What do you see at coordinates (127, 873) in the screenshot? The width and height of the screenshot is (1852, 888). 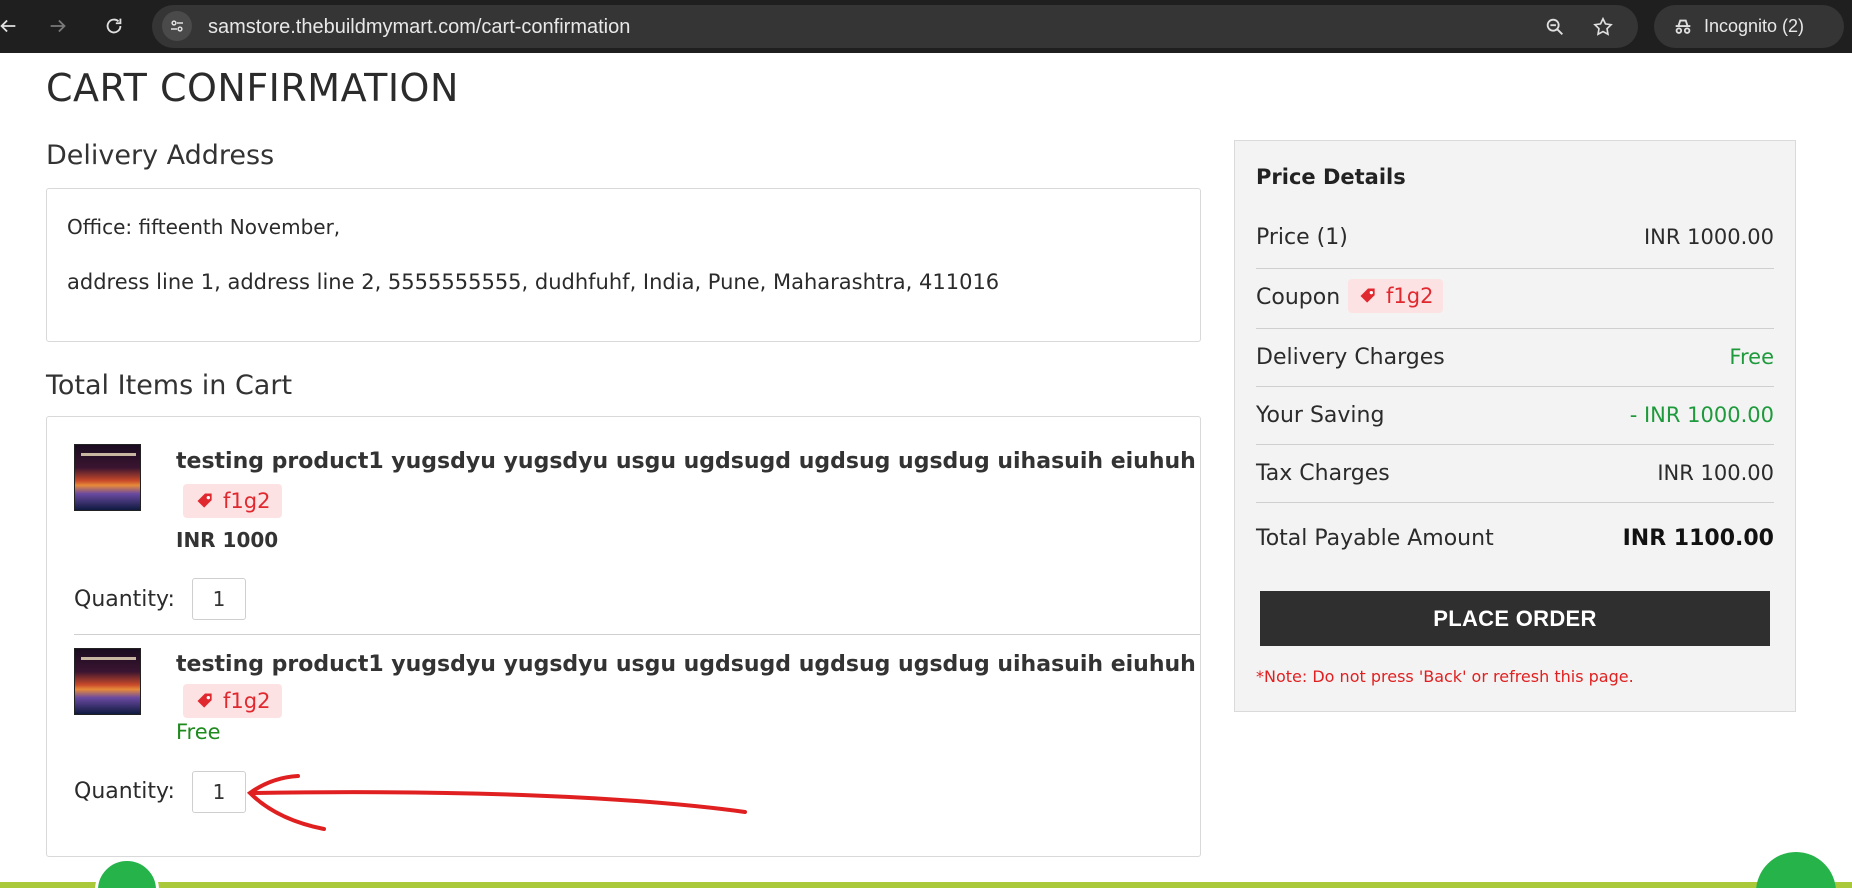 I see `phone-call-icon` at bounding box center [127, 873].